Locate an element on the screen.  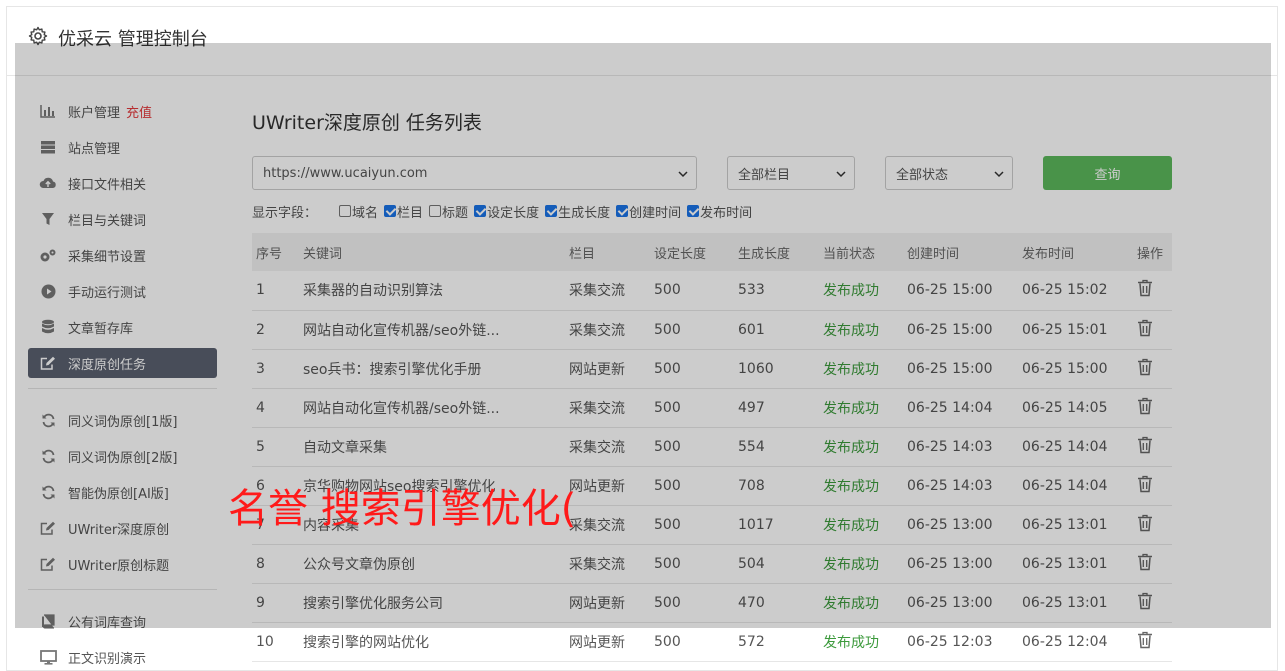
display-fields: 显示字段： 域名 栏目 标题 设定长度 生成长度 创建时间 发布时间 is located at coordinates (505, 211).